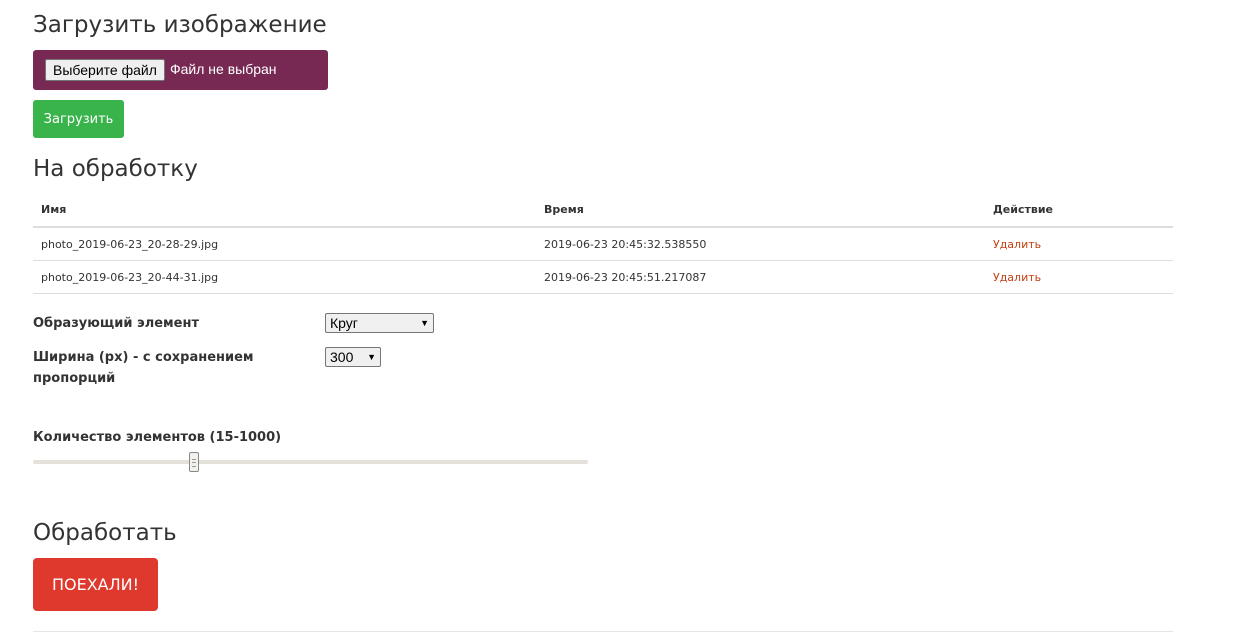  I want to click on width-select-value: 300, so click(342, 357).